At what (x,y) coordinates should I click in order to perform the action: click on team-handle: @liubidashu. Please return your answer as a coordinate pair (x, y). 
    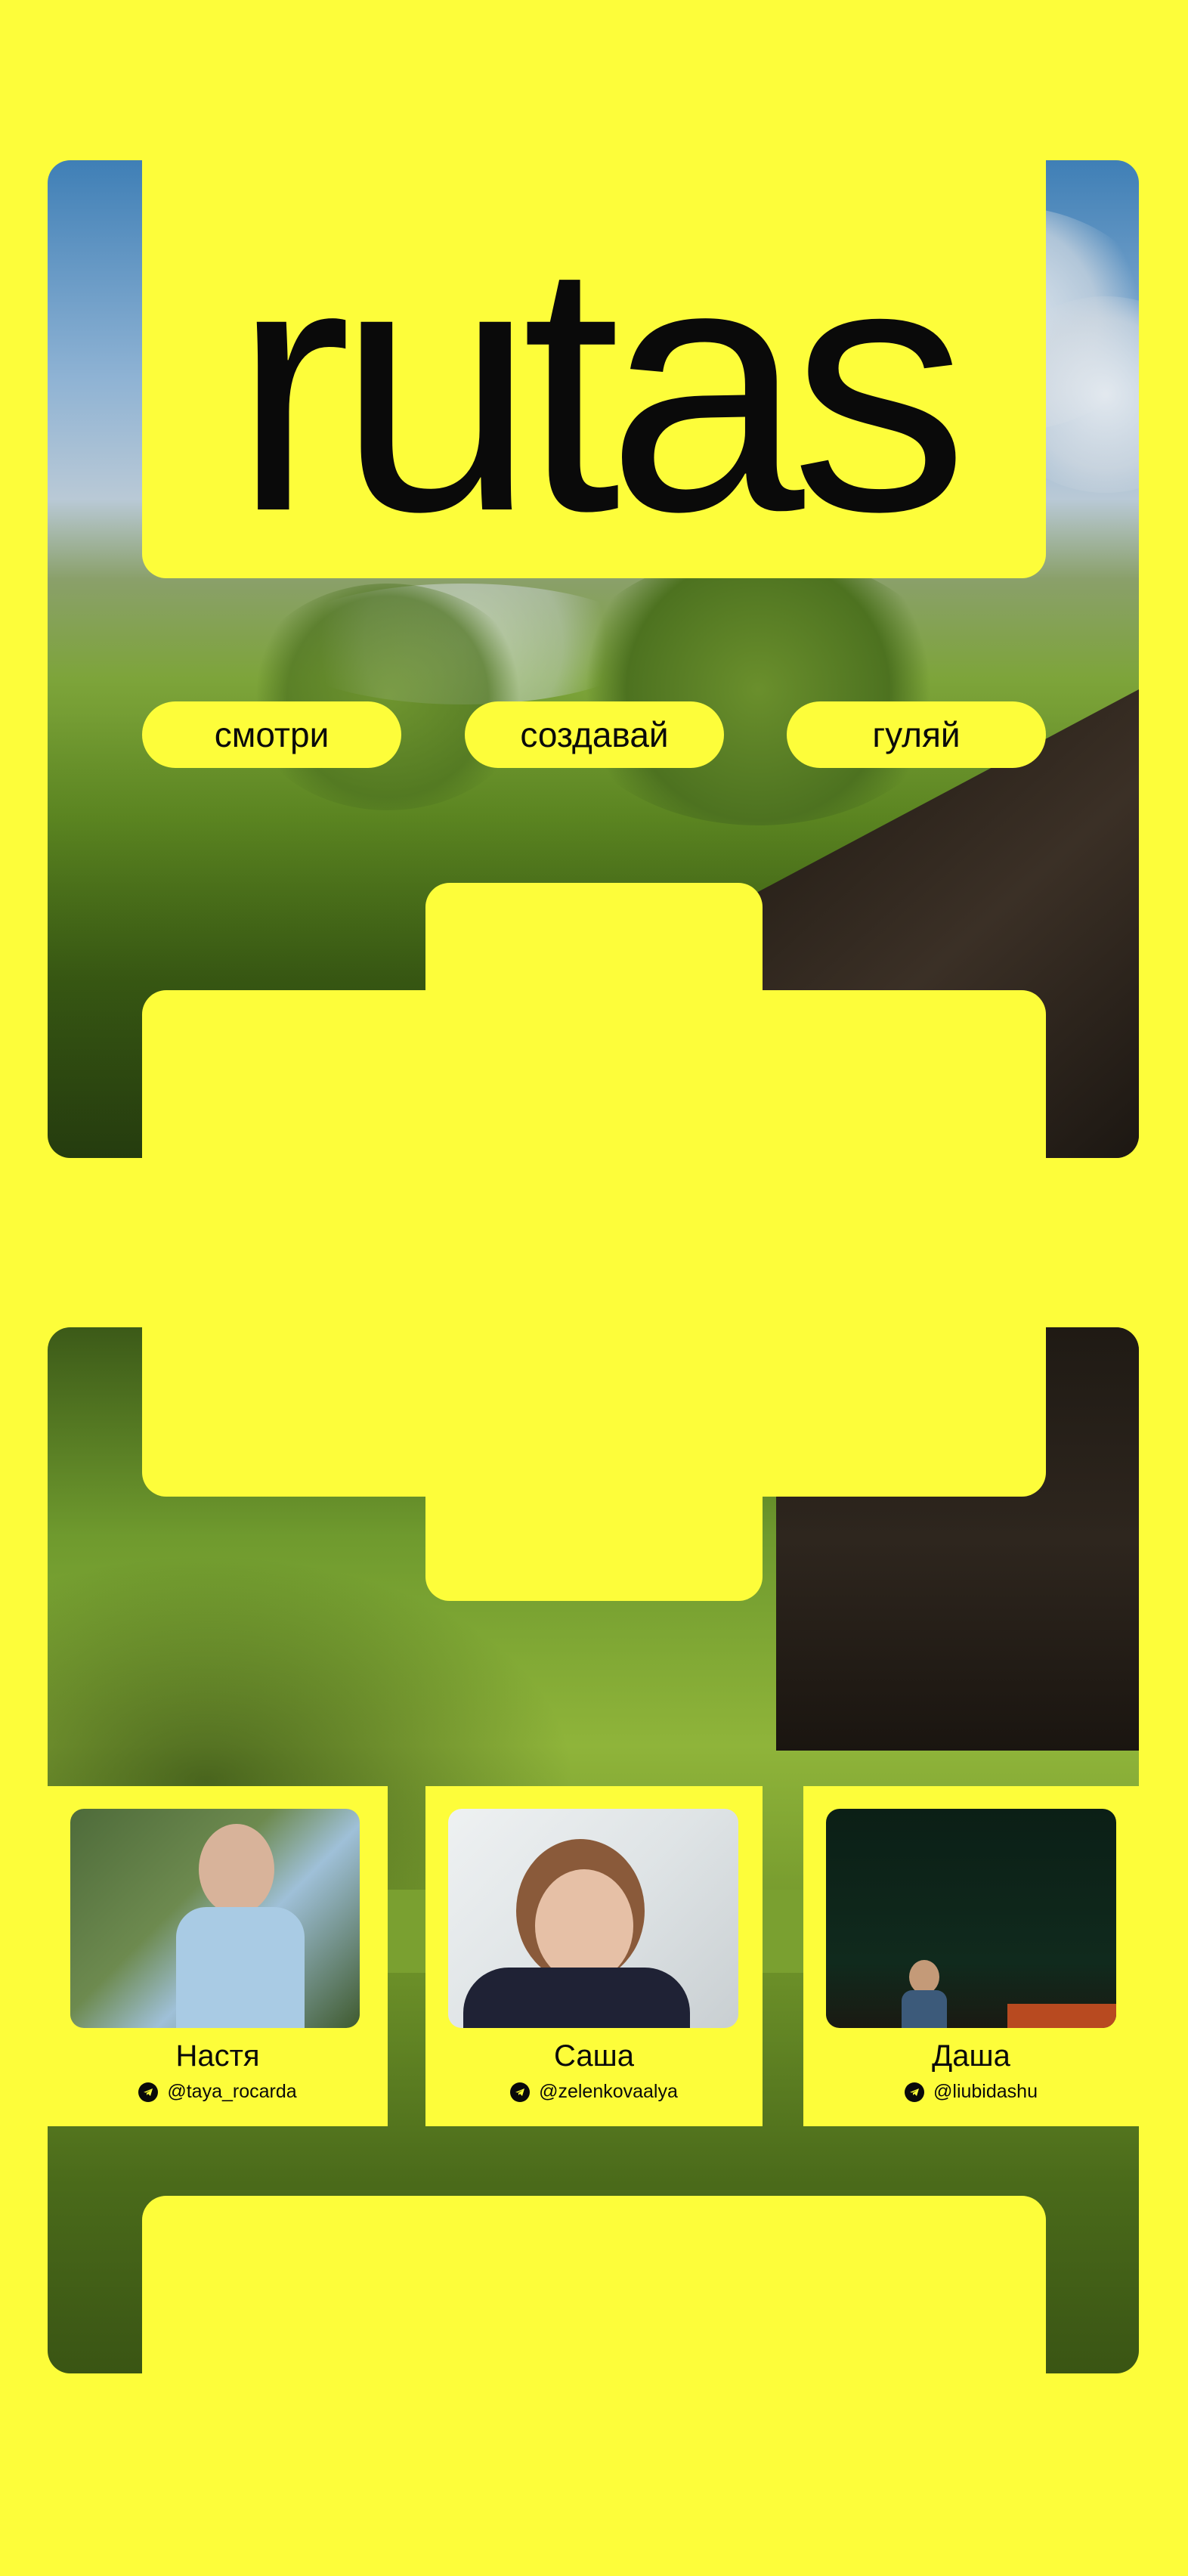
    Looking at the image, I should click on (986, 2091).